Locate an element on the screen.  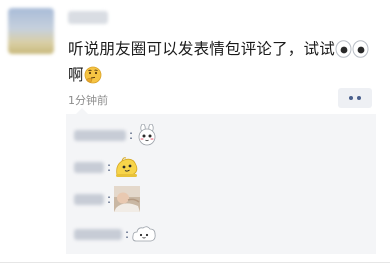
eyes-emoji-icon is located at coordinates (352, 52).